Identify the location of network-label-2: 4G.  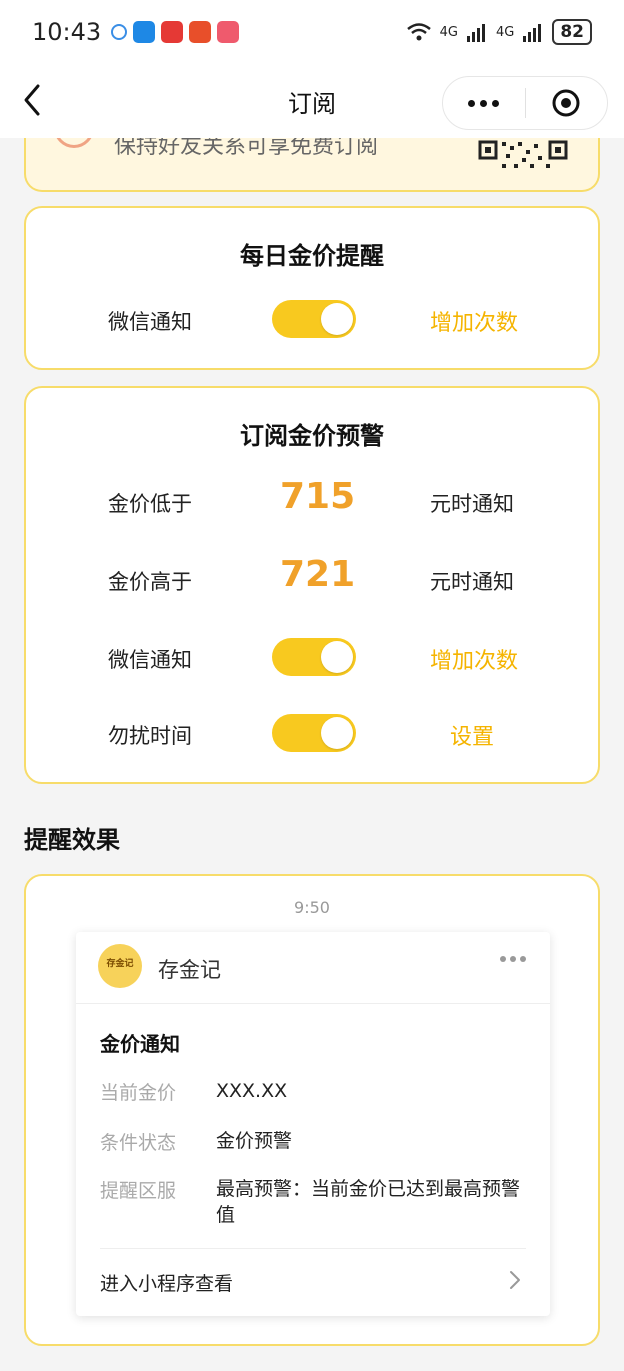
(505, 32).